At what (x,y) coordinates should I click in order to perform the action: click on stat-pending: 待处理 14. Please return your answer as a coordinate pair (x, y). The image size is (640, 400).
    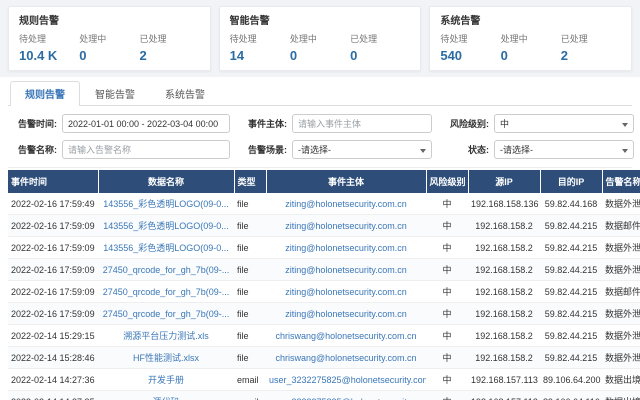
    Looking at the image, I should click on (260, 47).